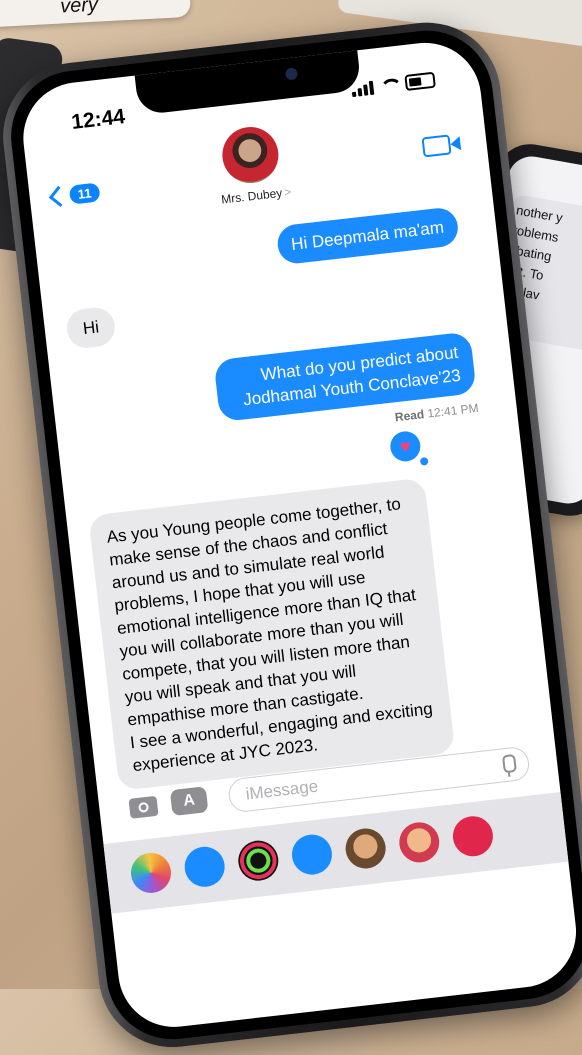 This screenshot has width=582, height=1055. What do you see at coordinates (419, 842) in the screenshot?
I see `memoji-stickers-icon` at bounding box center [419, 842].